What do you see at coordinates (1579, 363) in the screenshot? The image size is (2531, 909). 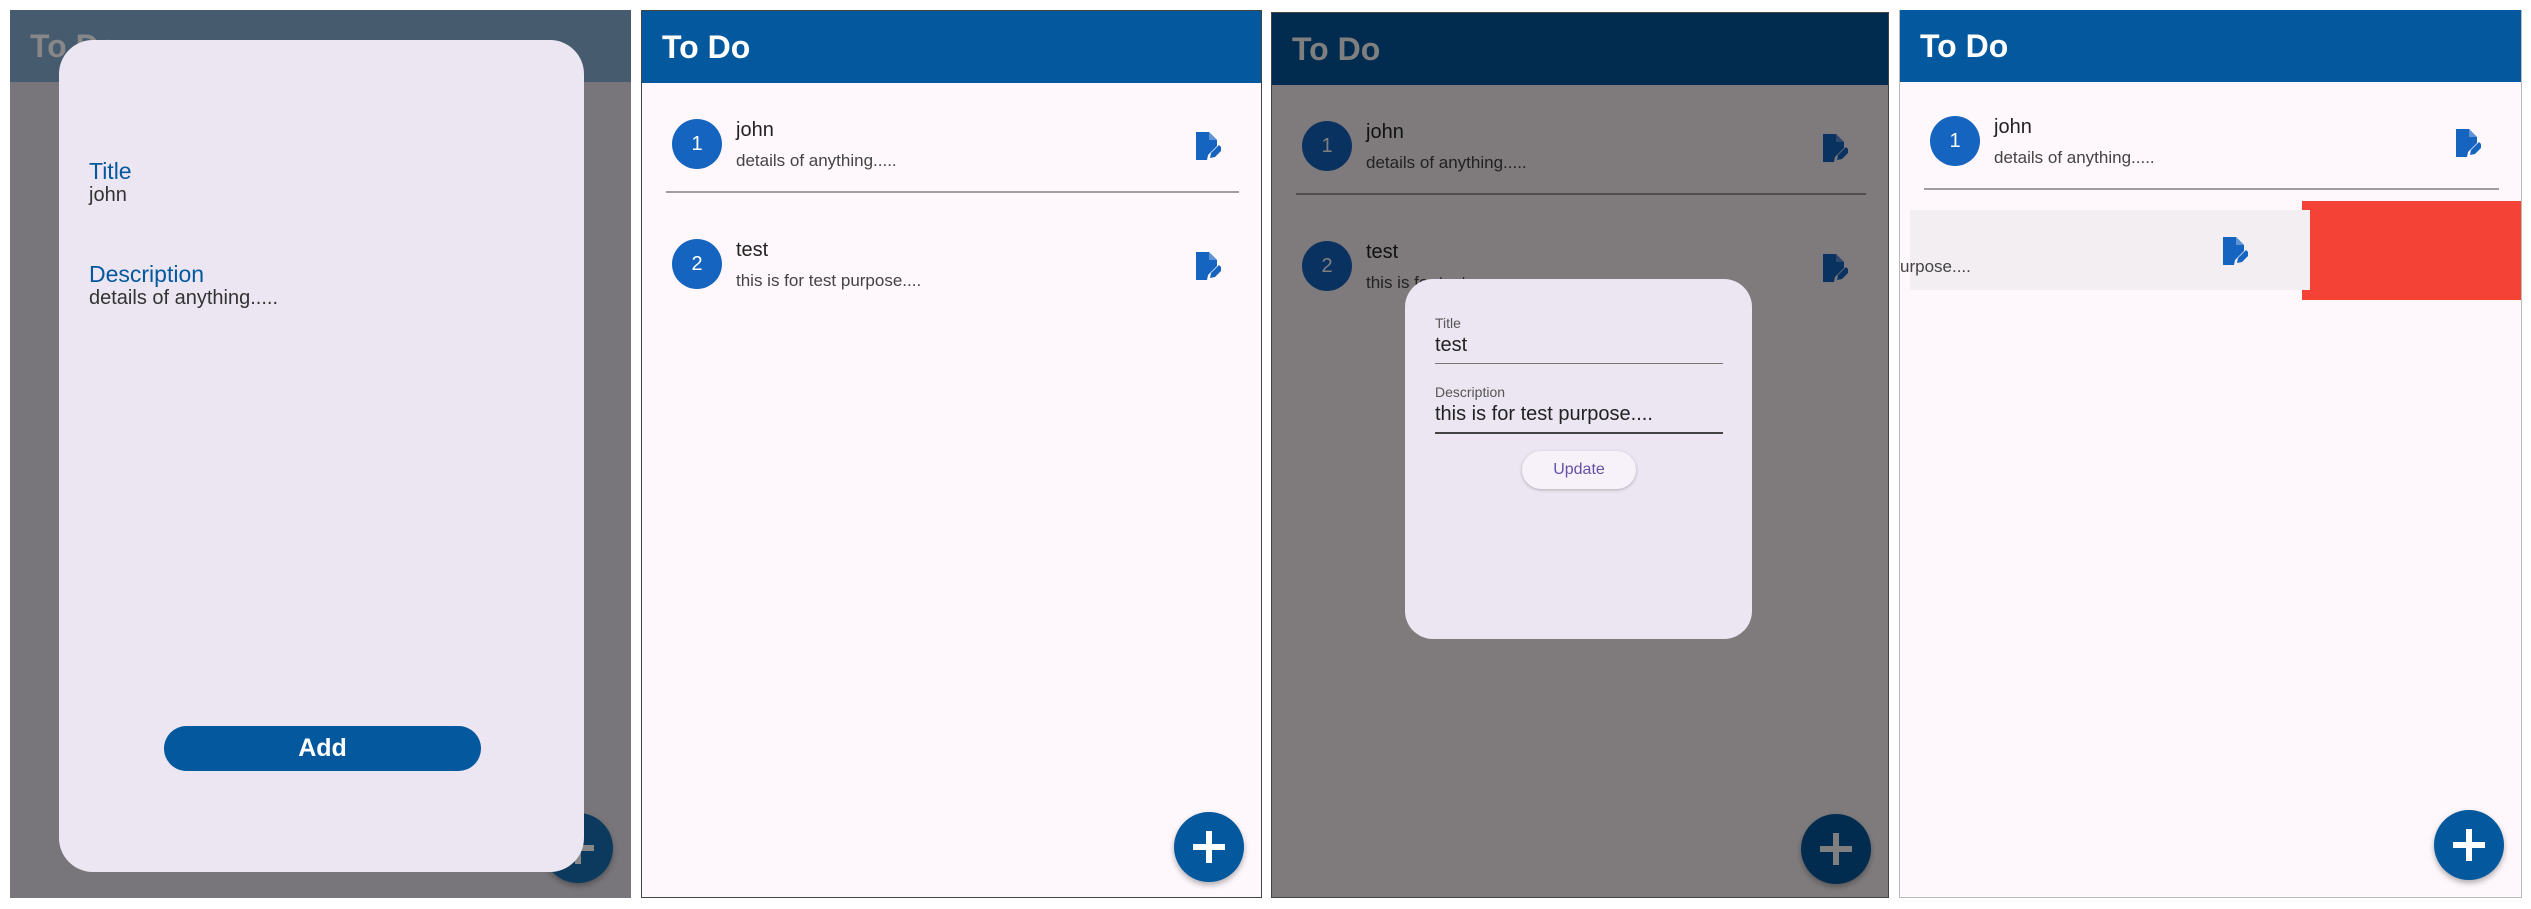 I see `title-underline` at bounding box center [1579, 363].